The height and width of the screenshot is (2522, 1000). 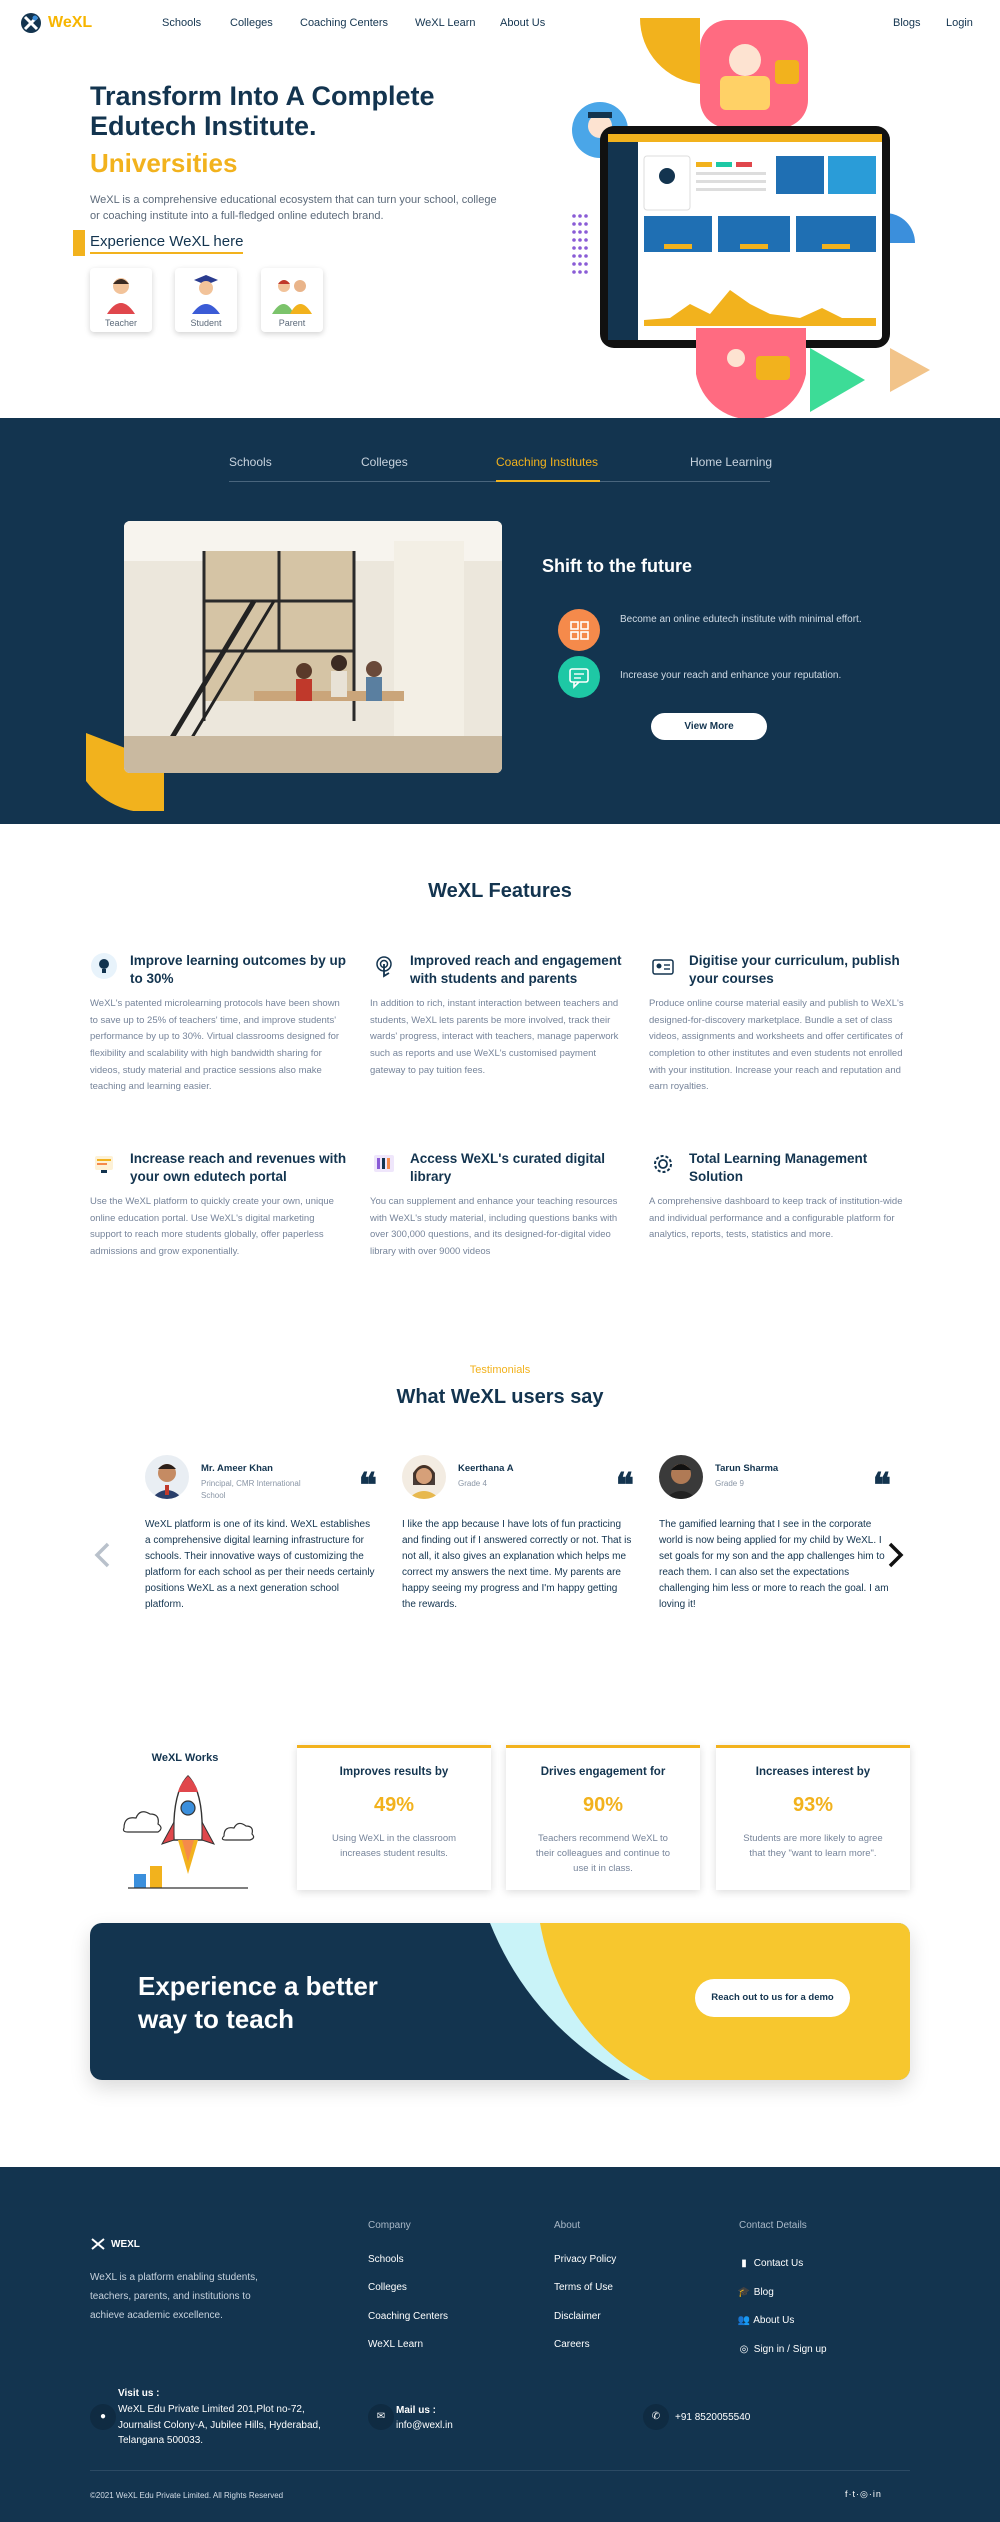 What do you see at coordinates (125, 2244) in the screenshot?
I see `footer-logo-text: WEXL` at bounding box center [125, 2244].